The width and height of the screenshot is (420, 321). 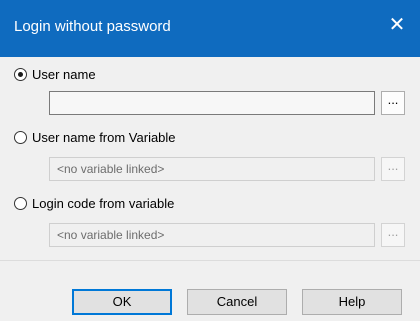 What do you see at coordinates (212, 103) in the screenshot?
I see `user-name-field` at bounding box center [212, 103].